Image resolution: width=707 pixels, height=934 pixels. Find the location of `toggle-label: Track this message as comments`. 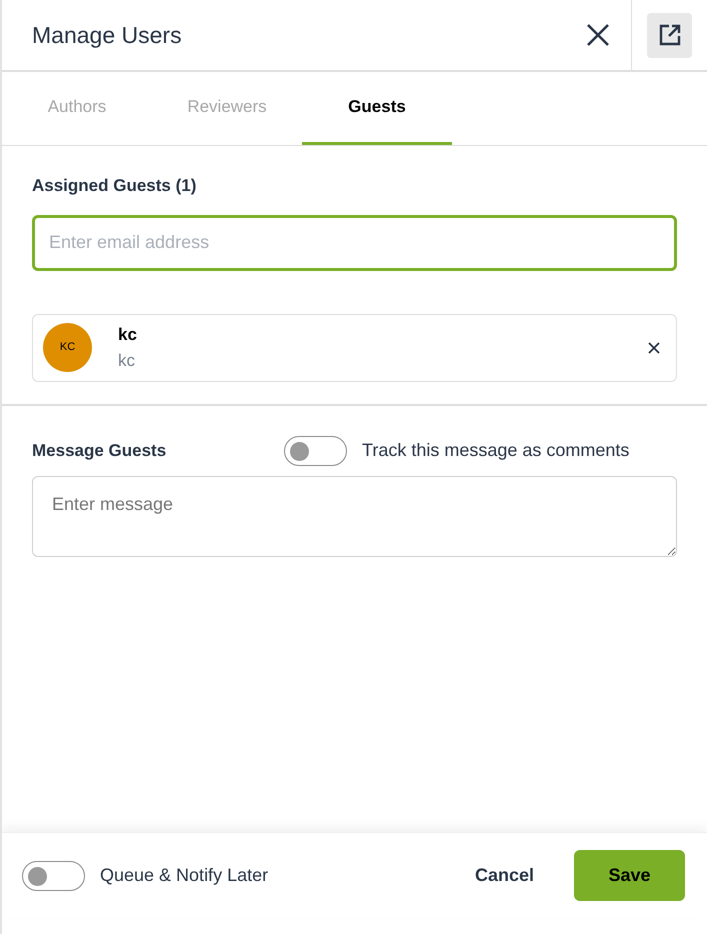

toggle-label: Track this message as comments is located at coordinates (496, 450).